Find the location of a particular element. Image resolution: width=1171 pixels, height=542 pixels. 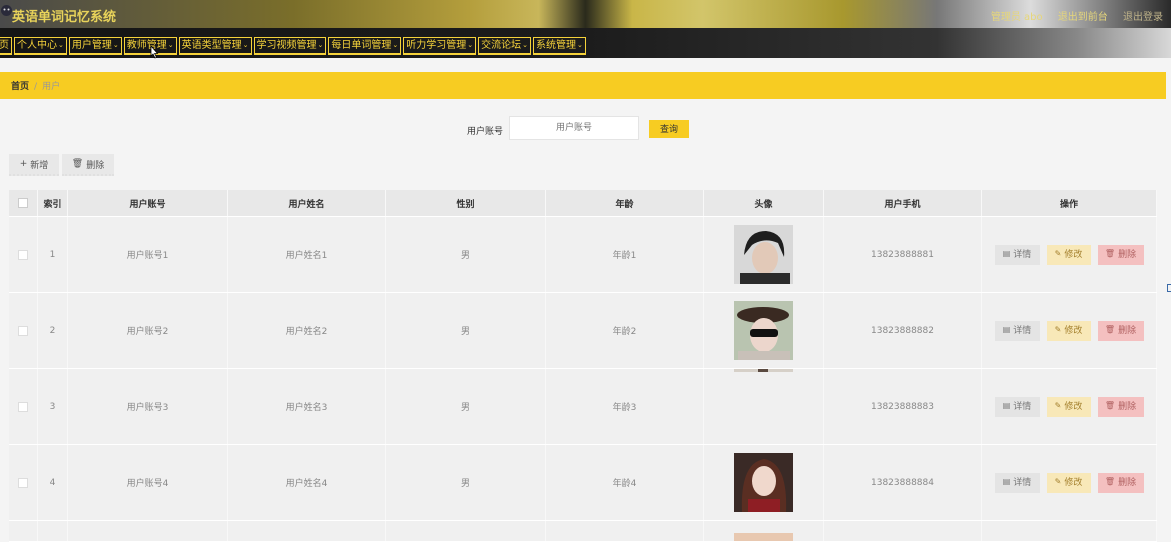

table-header-row: 索引 用户账号 用户姓名 性别 年龄 头像 用户手机 操作 is located at coordinates (583, 203).